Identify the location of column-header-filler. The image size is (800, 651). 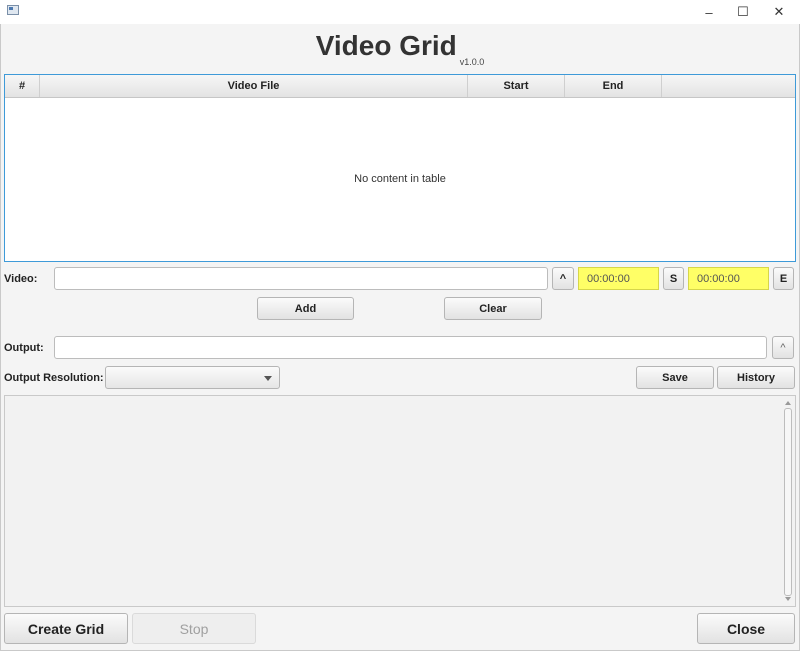
(728, 86).